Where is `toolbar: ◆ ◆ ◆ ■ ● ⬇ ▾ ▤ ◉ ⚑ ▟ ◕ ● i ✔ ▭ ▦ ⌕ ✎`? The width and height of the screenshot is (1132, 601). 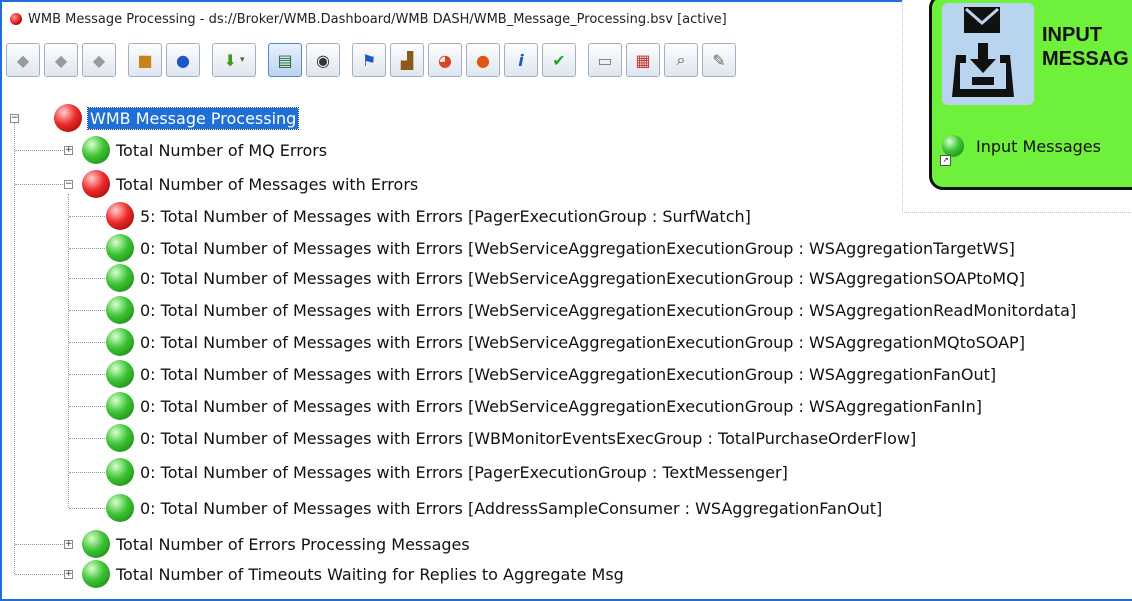
toolbar: ◆ ◆ ◆ ■ ● ⬇ ▾ ▤ ◉ ⚑ ▟ ◕ ● i ✔ ▭ ▦ ⌕ ✎ is located at coordinates (506, 60).